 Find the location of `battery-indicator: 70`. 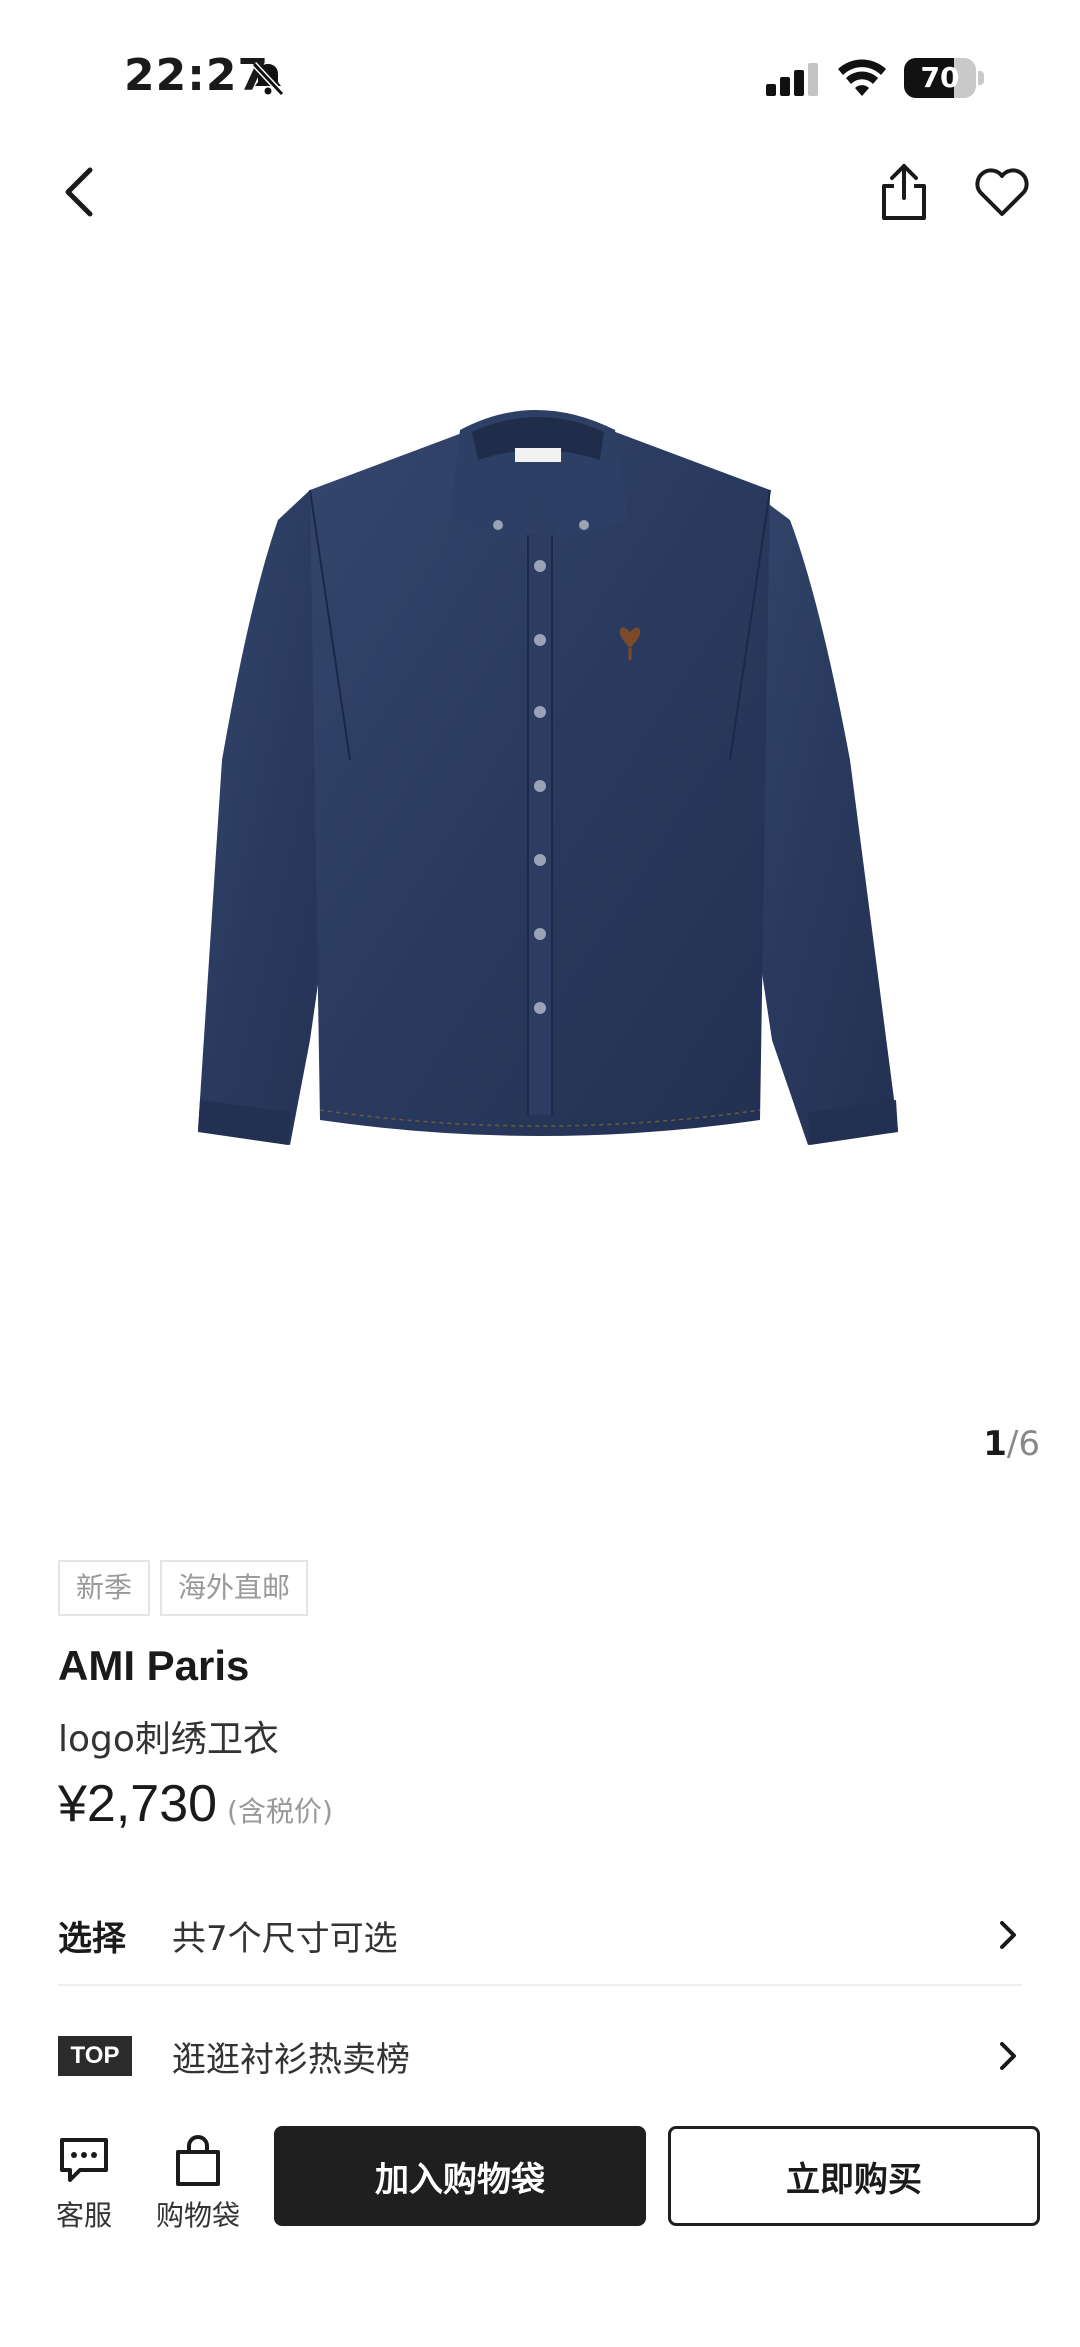

battery-indicator: 70 is located at coordinates (944, 78).